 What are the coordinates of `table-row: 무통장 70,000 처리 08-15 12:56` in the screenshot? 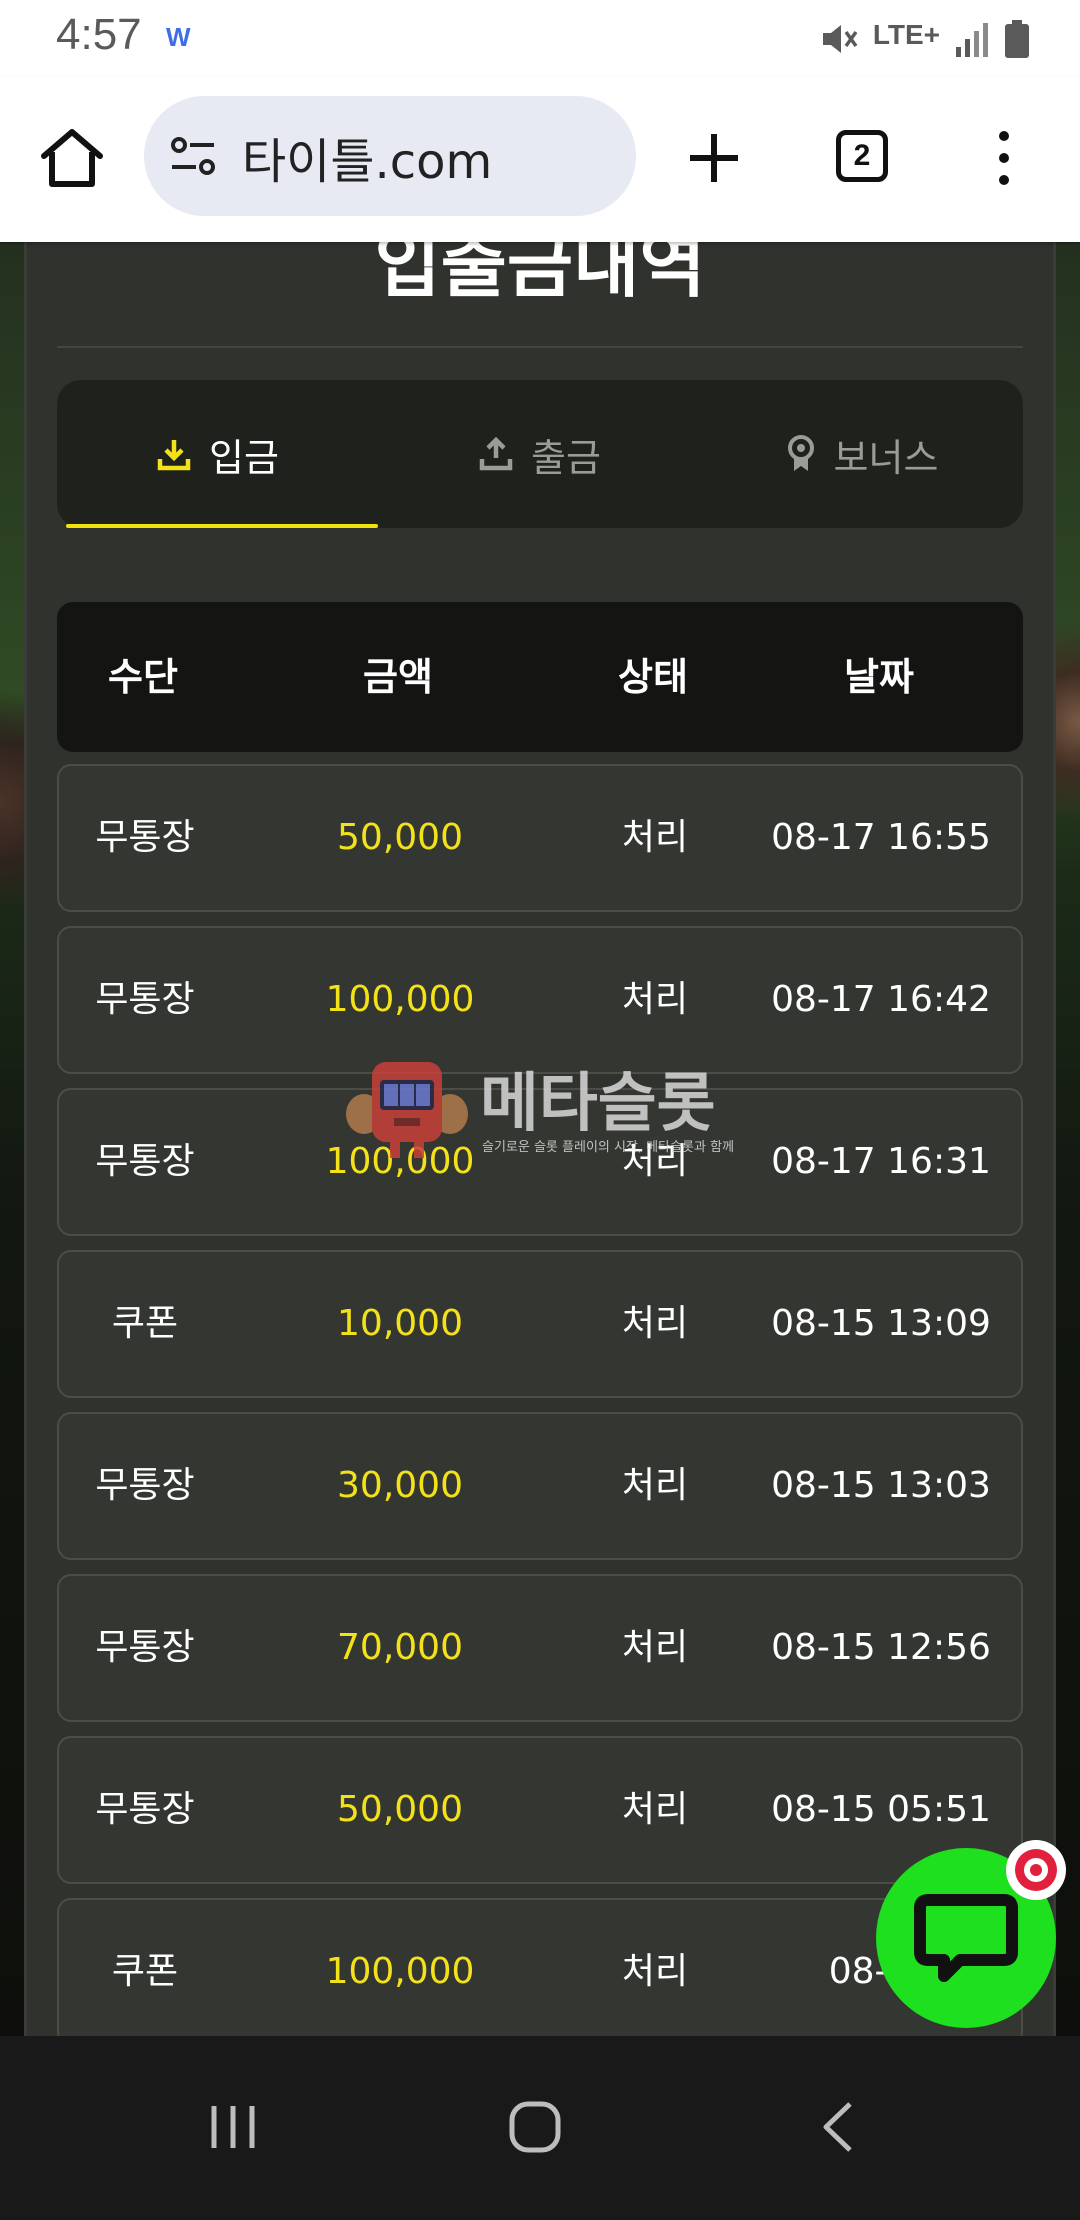 It's located at (540, 1648).